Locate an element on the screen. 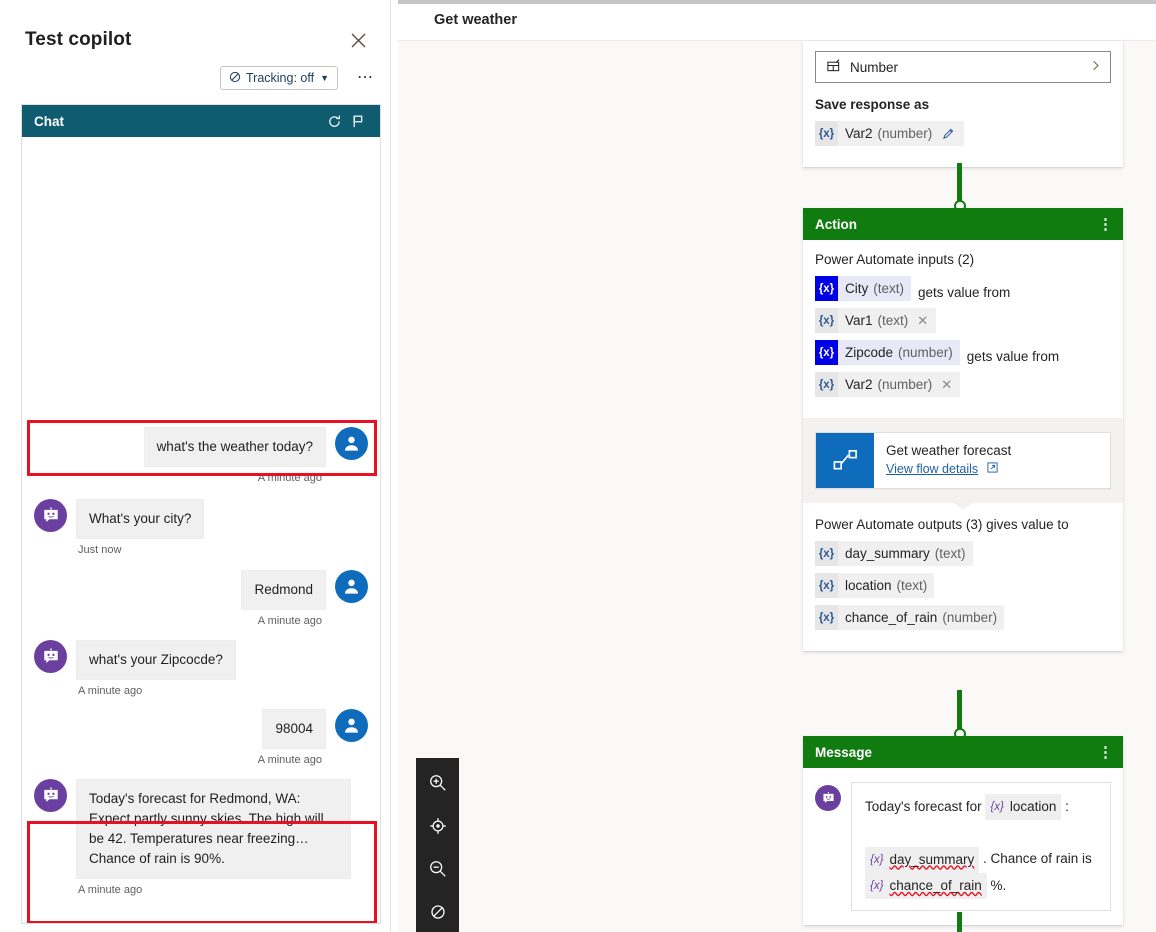 The width and height of the screenshot is (1156, 932). chat-message-user: 98004 is located at coordinates (201, 729).